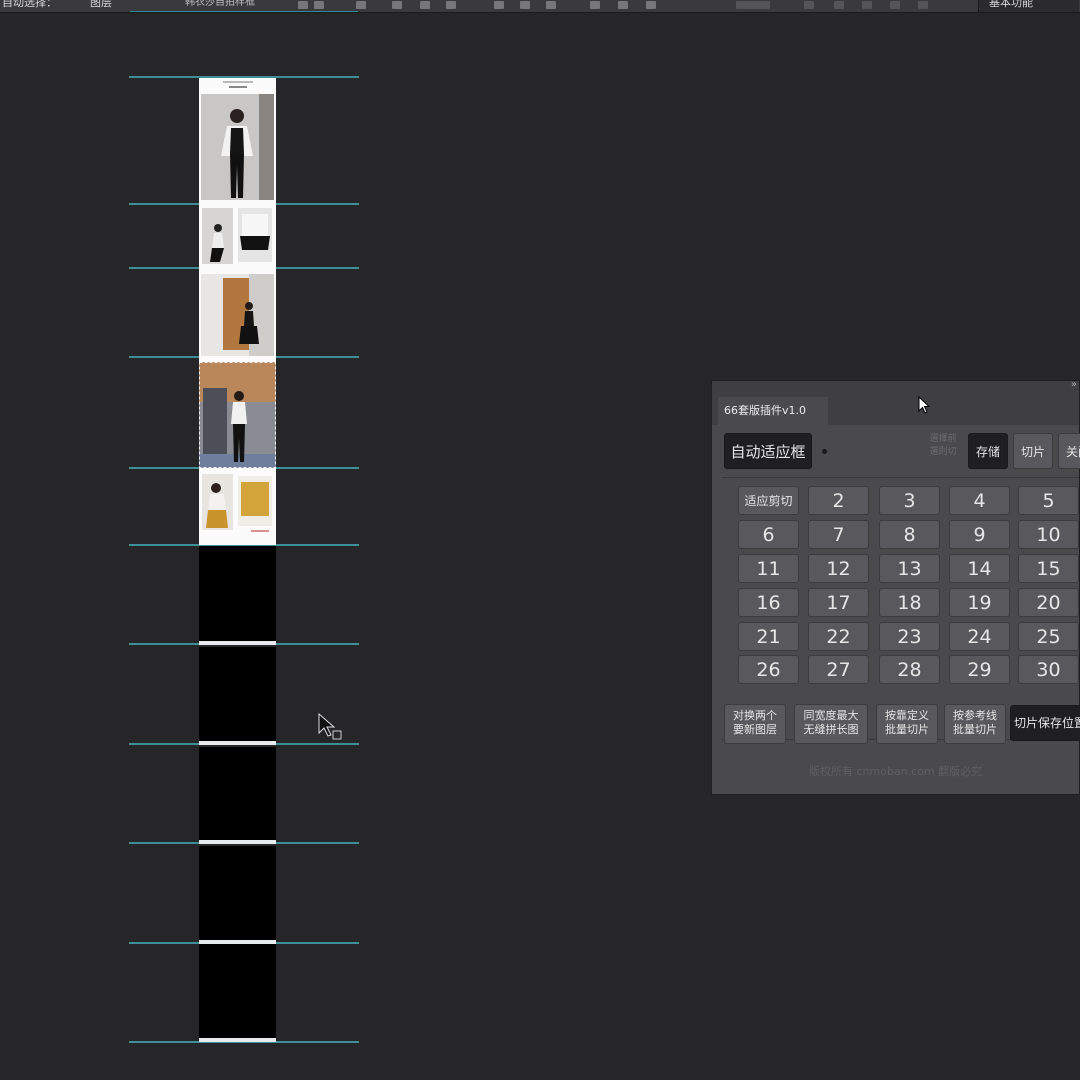  What do you see at coordinates (867, 5) in the screenshot?
I see `drag-3d-icon` at bounding box center [867, 5].